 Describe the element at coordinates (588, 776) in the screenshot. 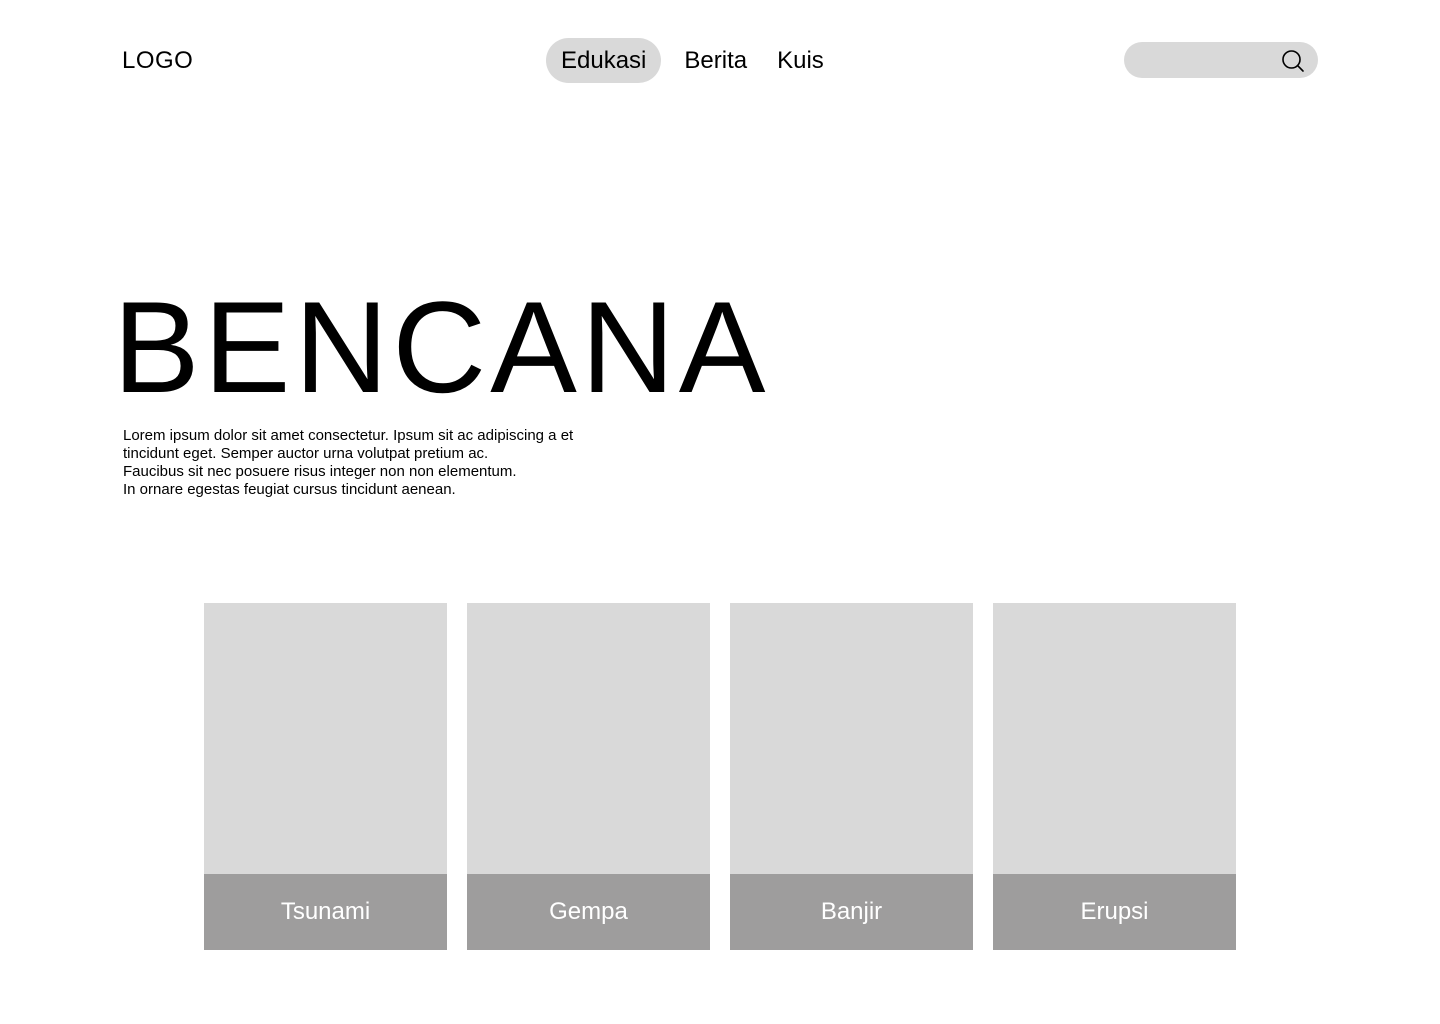

I see `card-gempa: Gempa` at that location.